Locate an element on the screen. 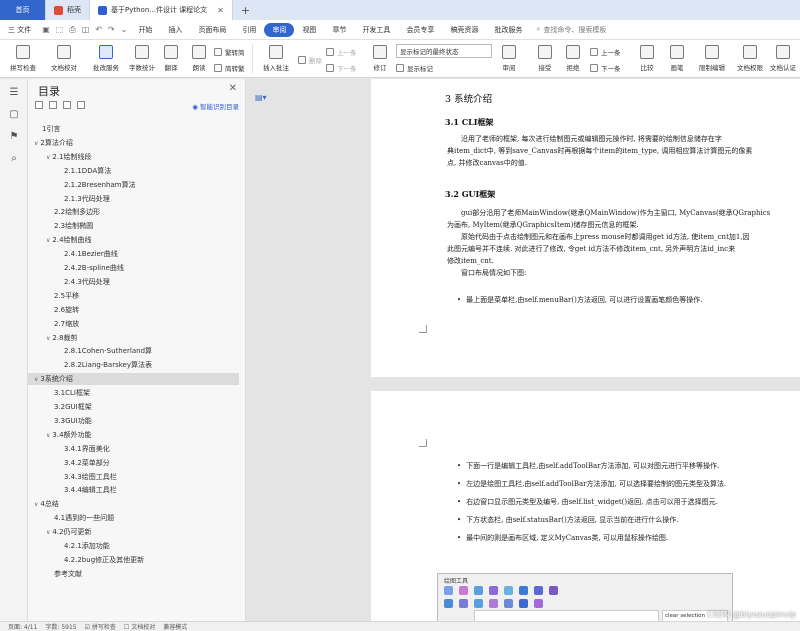  prev-comment-button: 上一条 is located at coordinates (341, 52).